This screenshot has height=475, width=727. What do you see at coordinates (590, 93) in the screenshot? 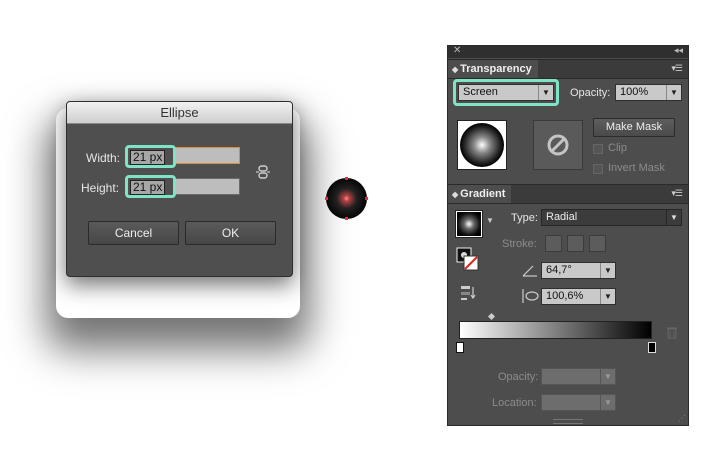
I see `opacity-label: Opacity:` at bounding box center [590, 93].